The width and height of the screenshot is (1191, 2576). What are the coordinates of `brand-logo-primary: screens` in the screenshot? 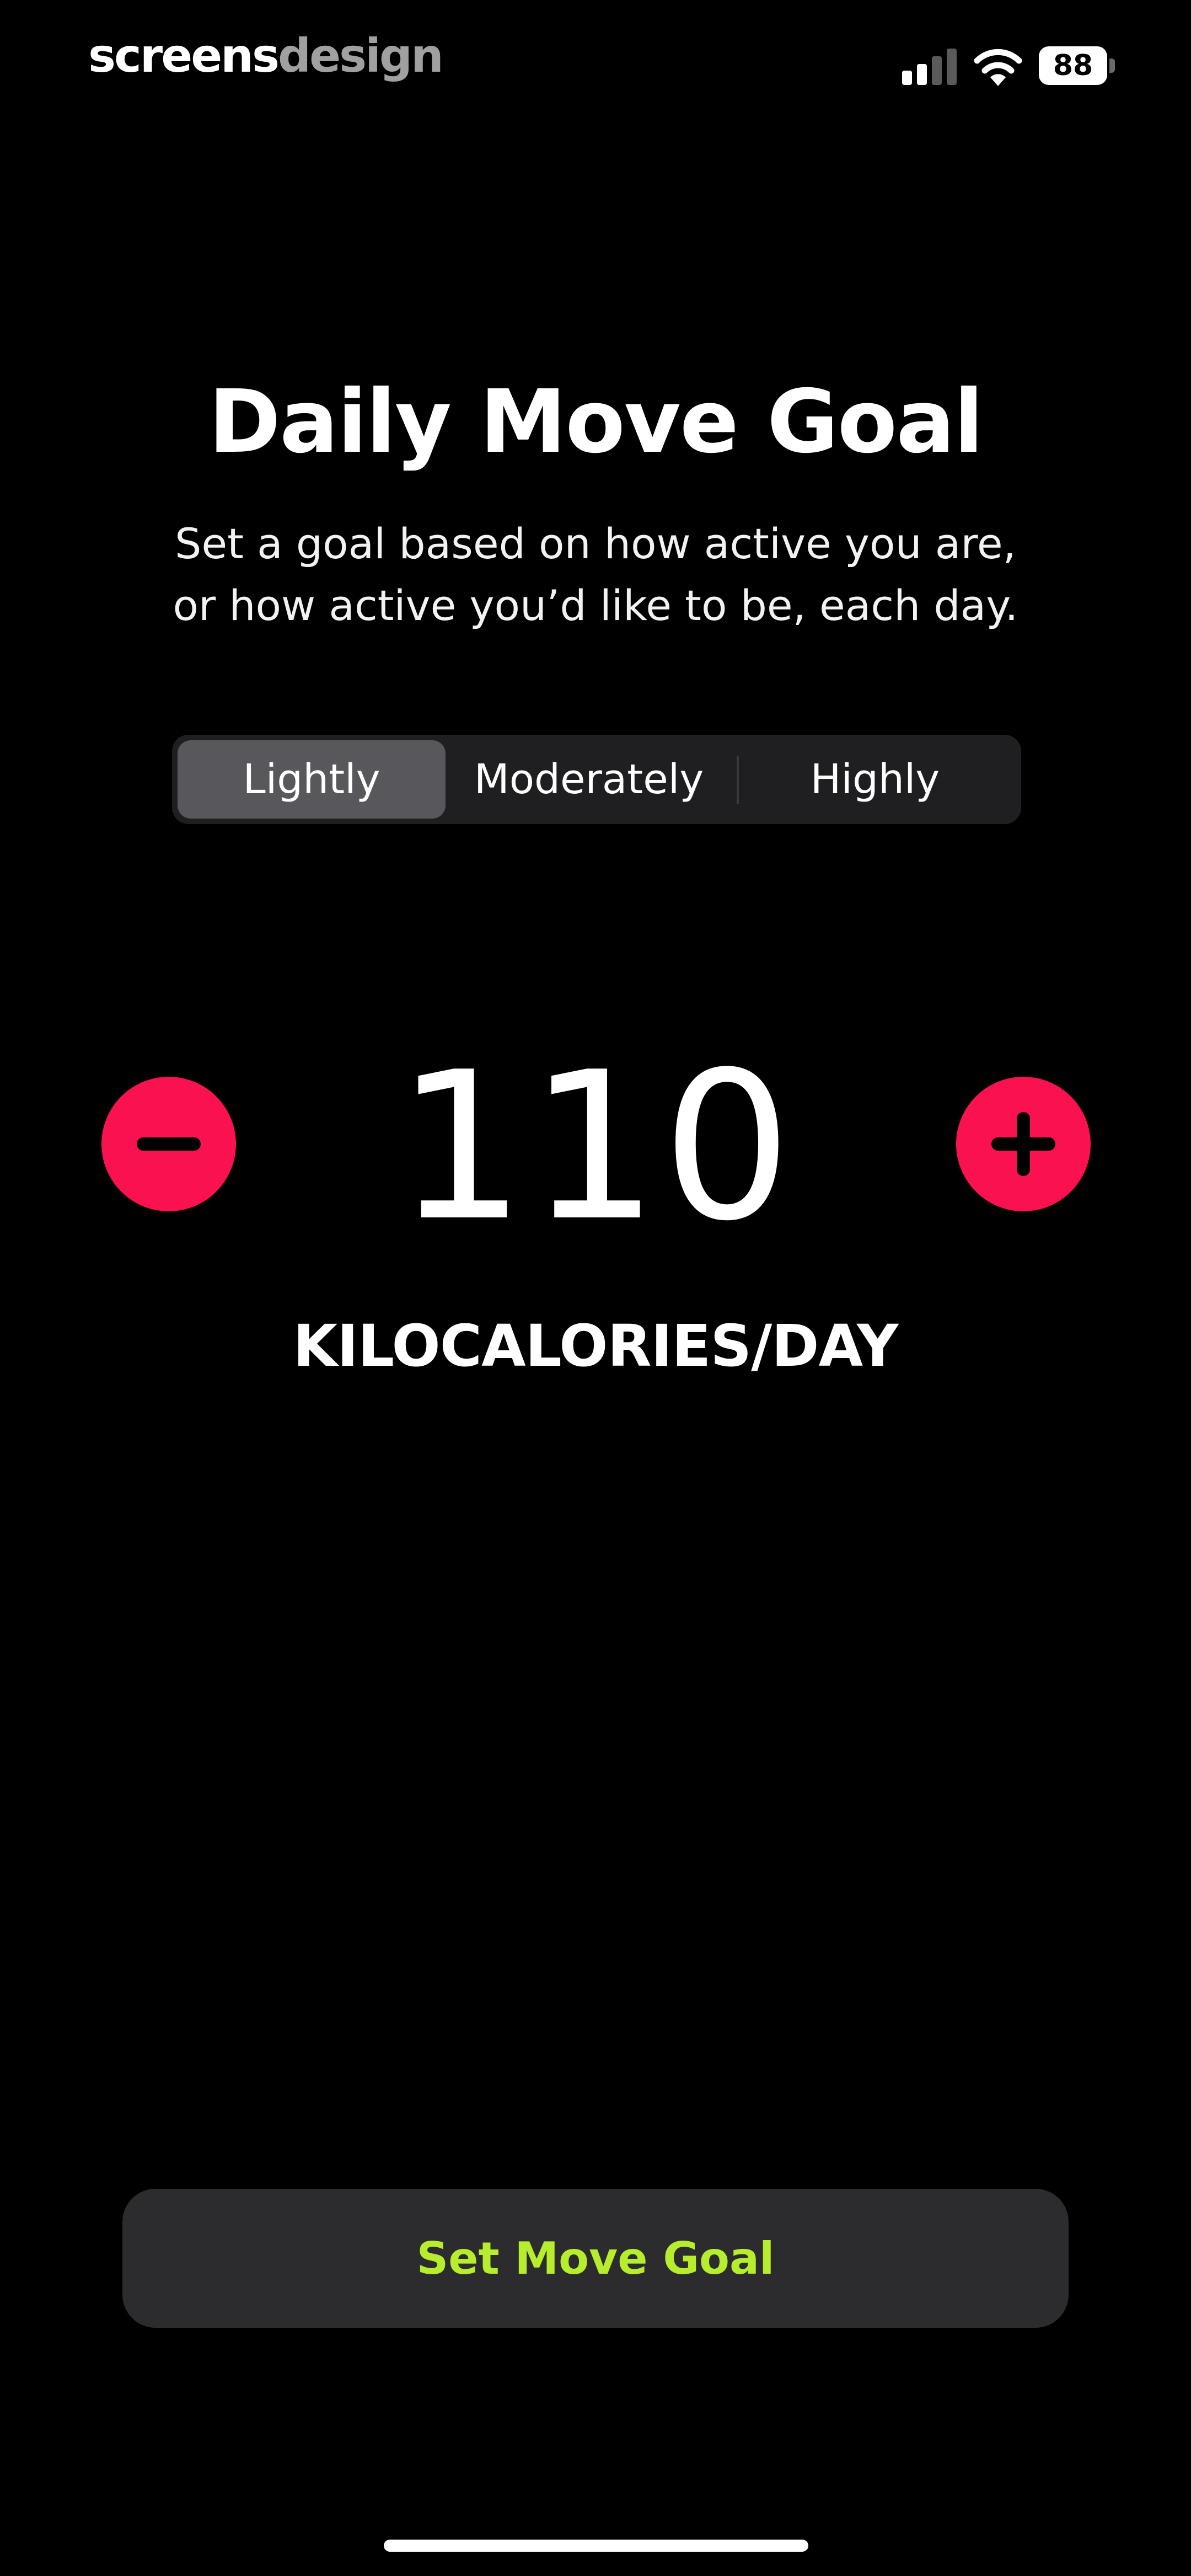 It's located at (184, 56).